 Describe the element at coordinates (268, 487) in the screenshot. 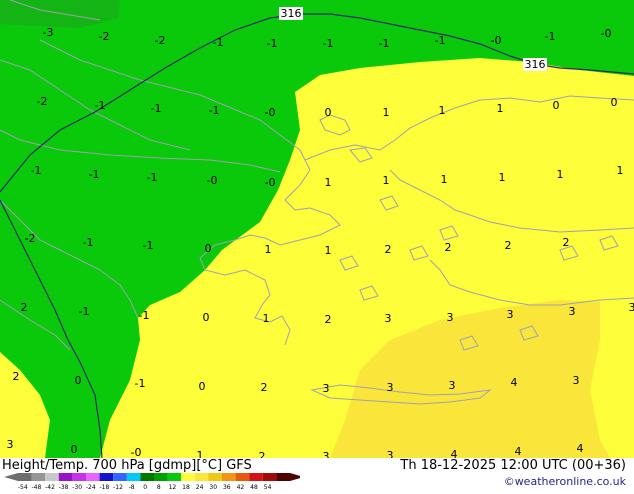

I see `colorbar-label: 54` at that location.